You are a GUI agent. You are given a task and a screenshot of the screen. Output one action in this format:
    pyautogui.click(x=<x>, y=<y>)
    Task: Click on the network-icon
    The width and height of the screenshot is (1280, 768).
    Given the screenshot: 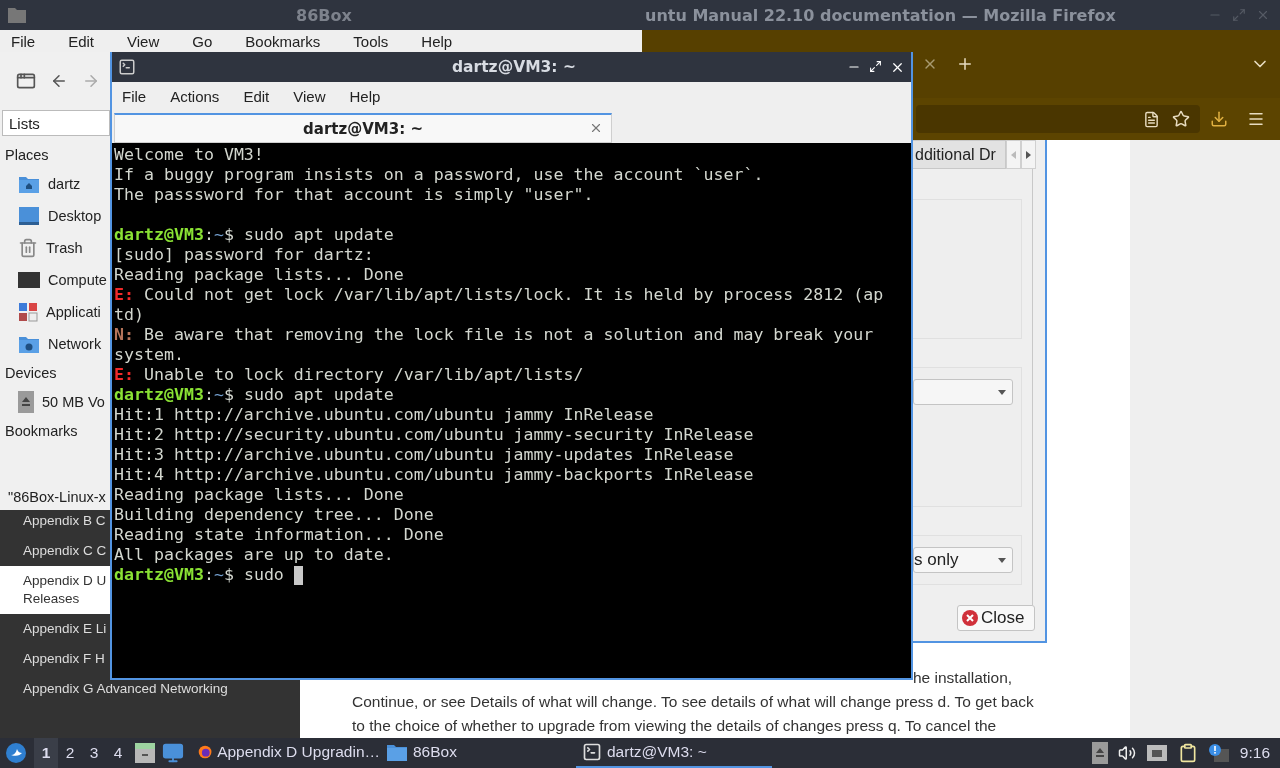 What is the action you would take?
    pyautogui.click(x=1156, y=753)
    